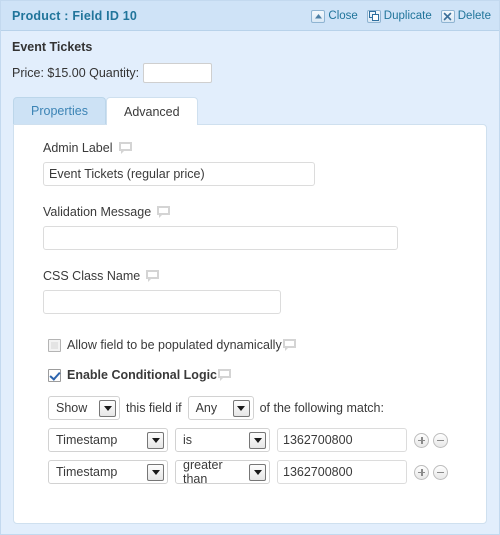 The width and height of the screenshot is (500, 535). Describe the element at coordinates (222, 440) in the screenshot. I see `rule-operator-select: is` at that location.